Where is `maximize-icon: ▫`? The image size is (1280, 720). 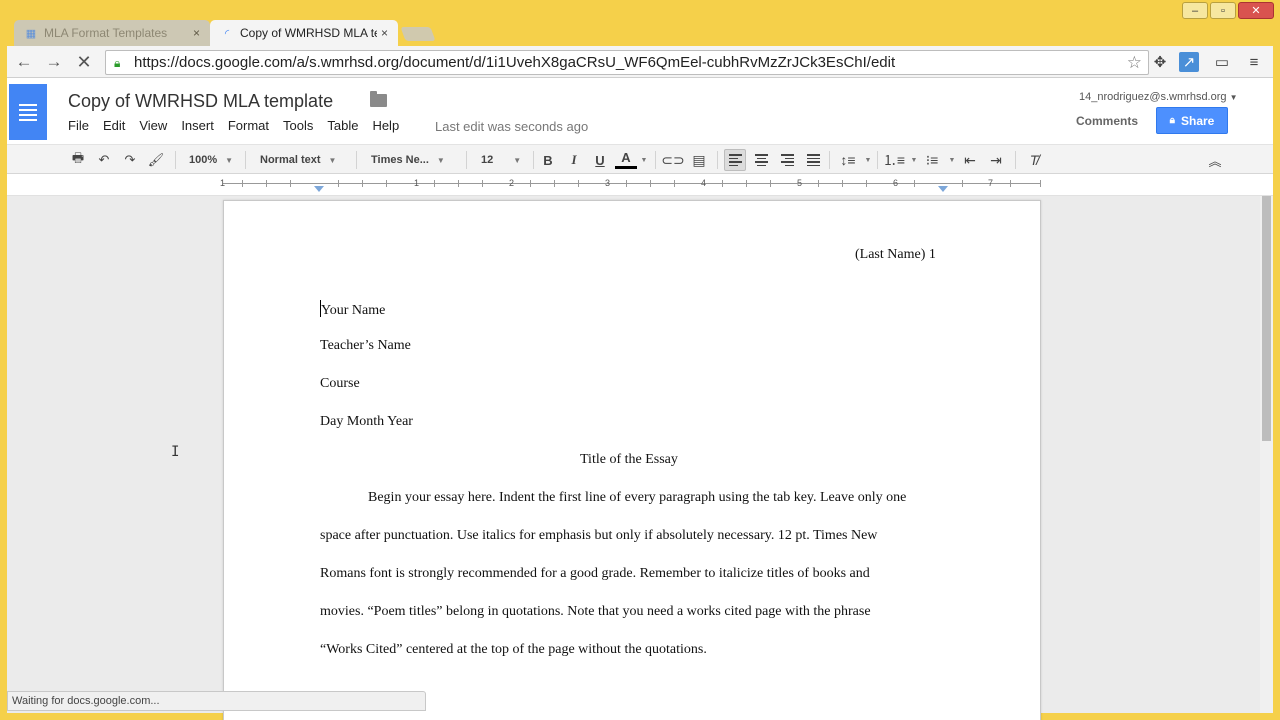 maximize-icon: ▫ is located at coordinates (1223, 10).